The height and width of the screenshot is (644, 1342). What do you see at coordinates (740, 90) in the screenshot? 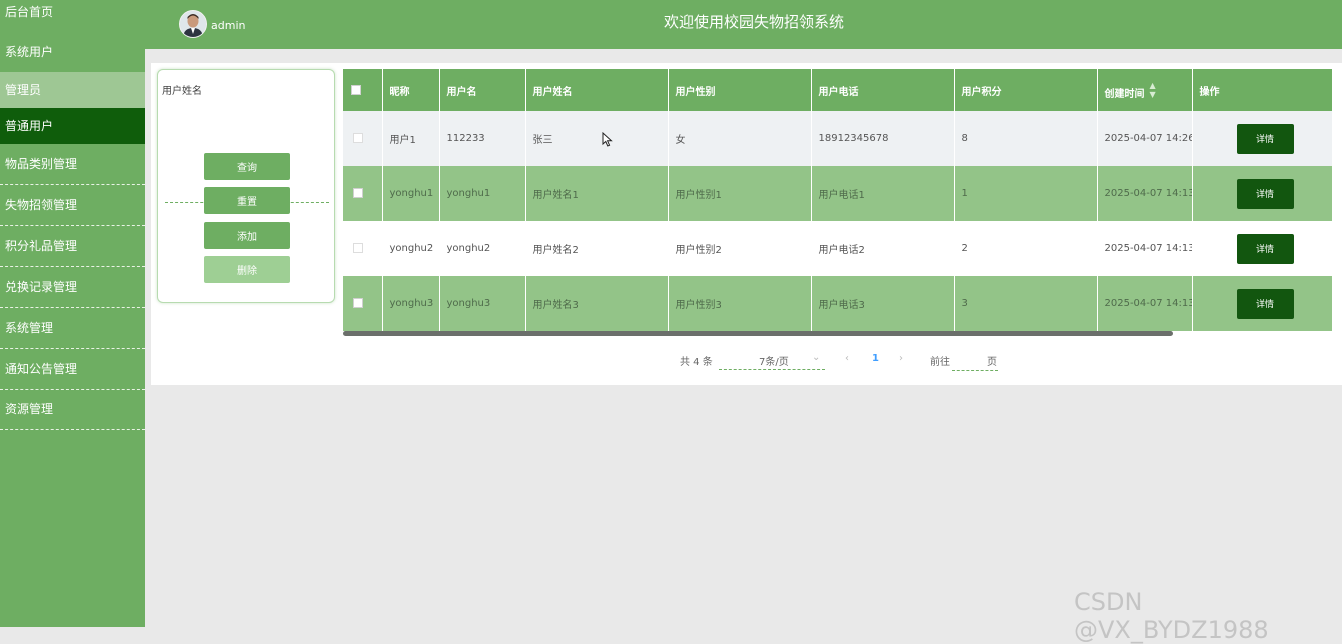
I see `col-gender: 用户性别` at bounding box center [740, 90].